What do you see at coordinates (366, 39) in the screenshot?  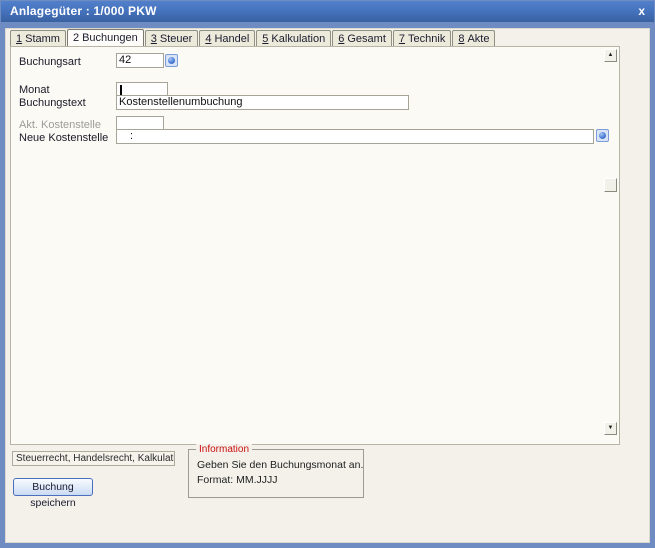 I see `tab-label: Gesamt` at bounding box center [366, 39].